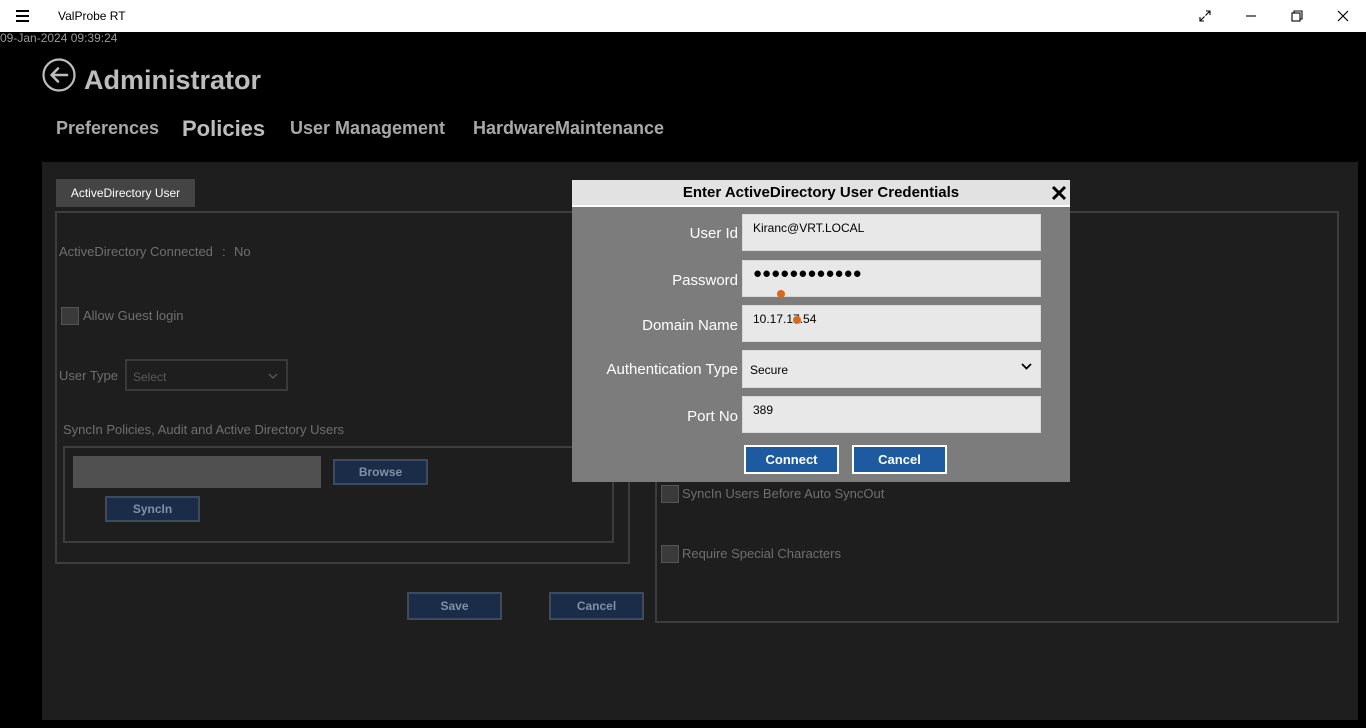 This screenshot has width=1366, height=728. I want to click on port-no-value: 389, so click(763, 410).